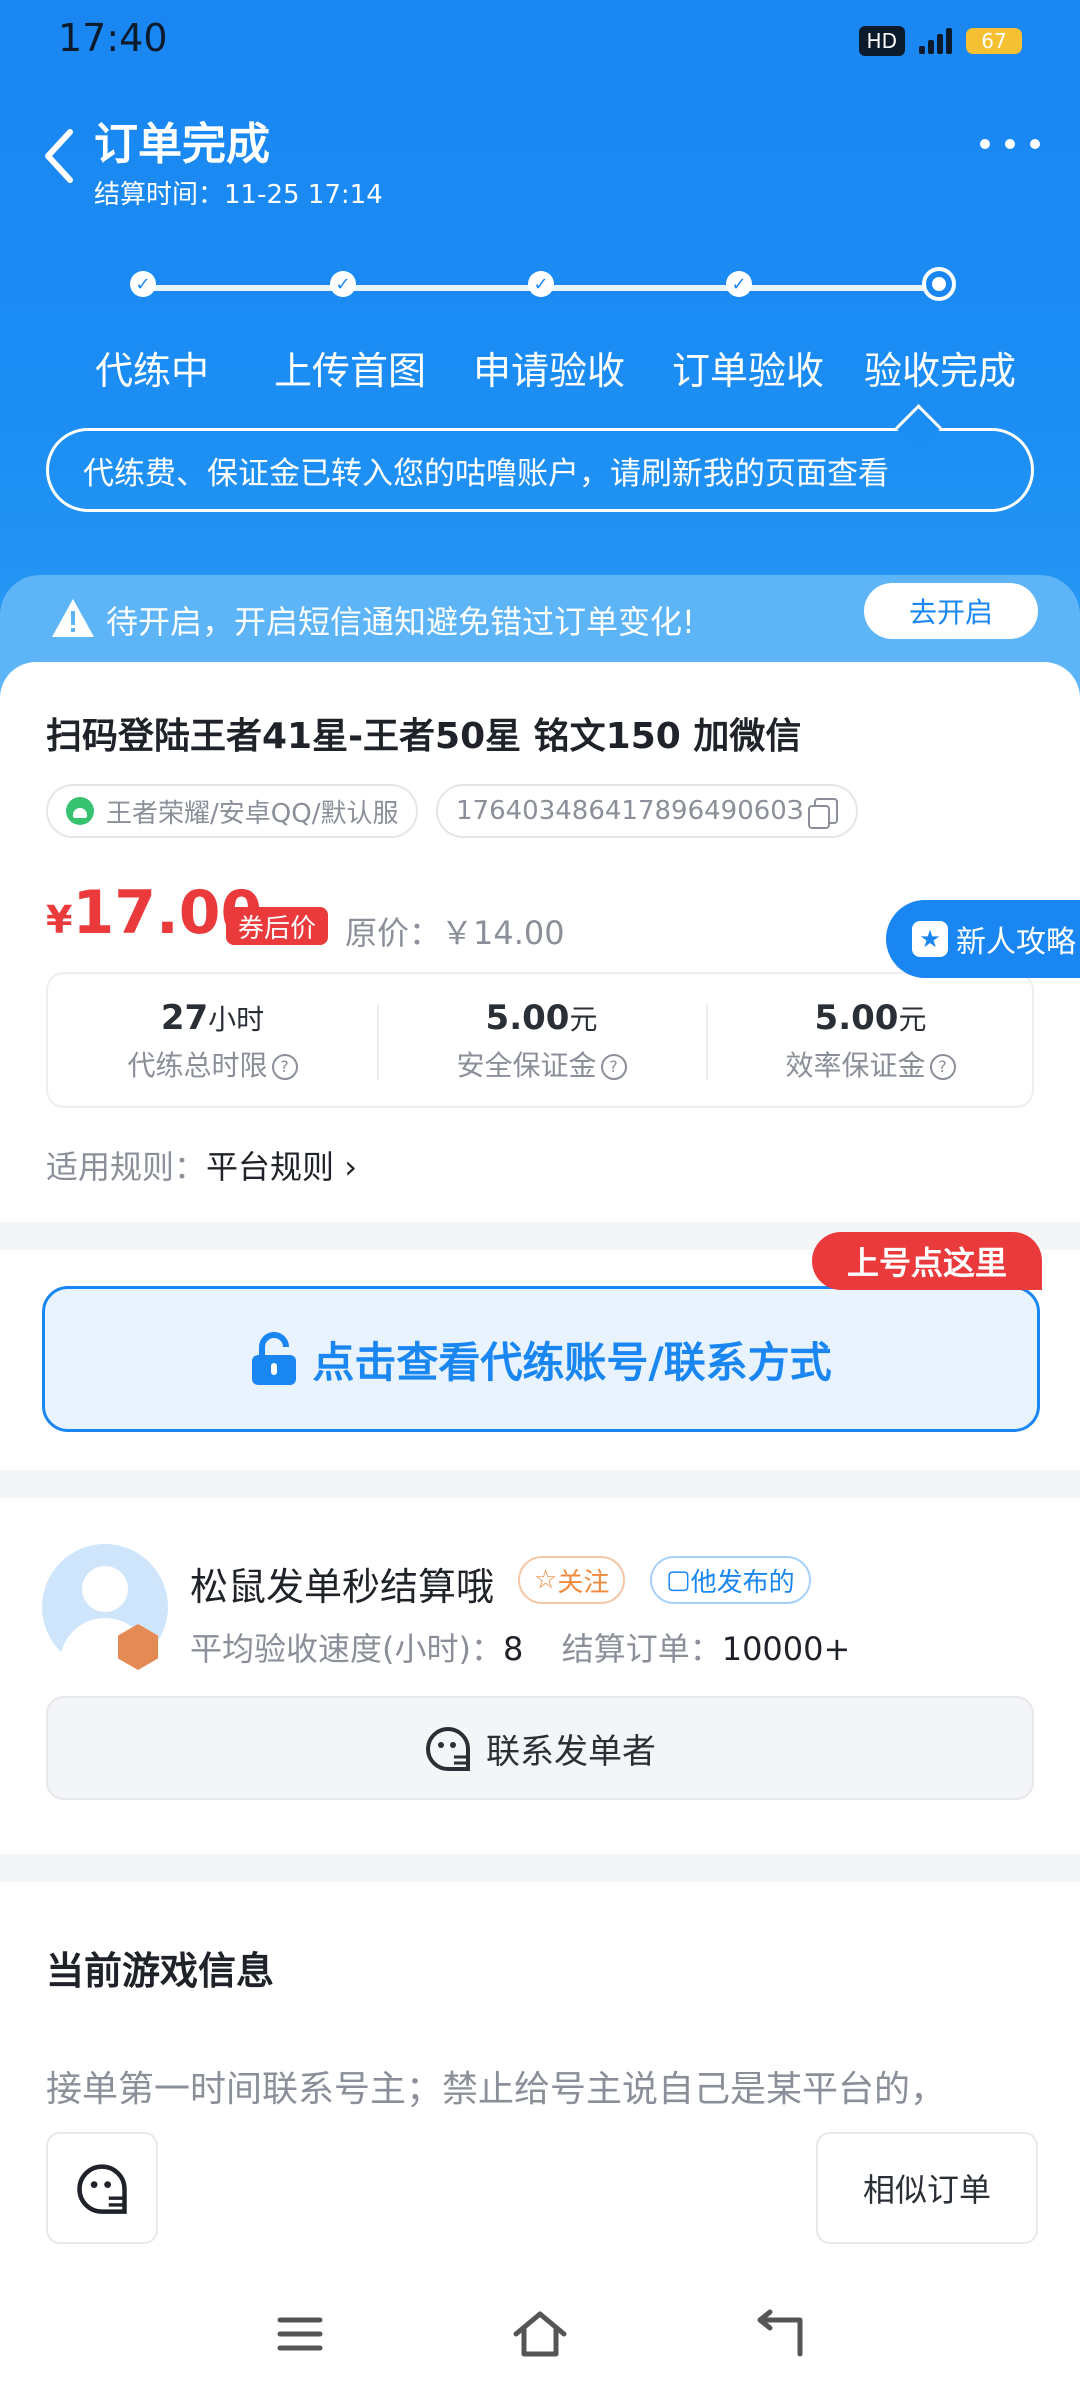  What do you see at coordinates (540, 40) in the screenshot?
I see `status-bar: 17:40 HD 67` at bounding box center [540, 40].